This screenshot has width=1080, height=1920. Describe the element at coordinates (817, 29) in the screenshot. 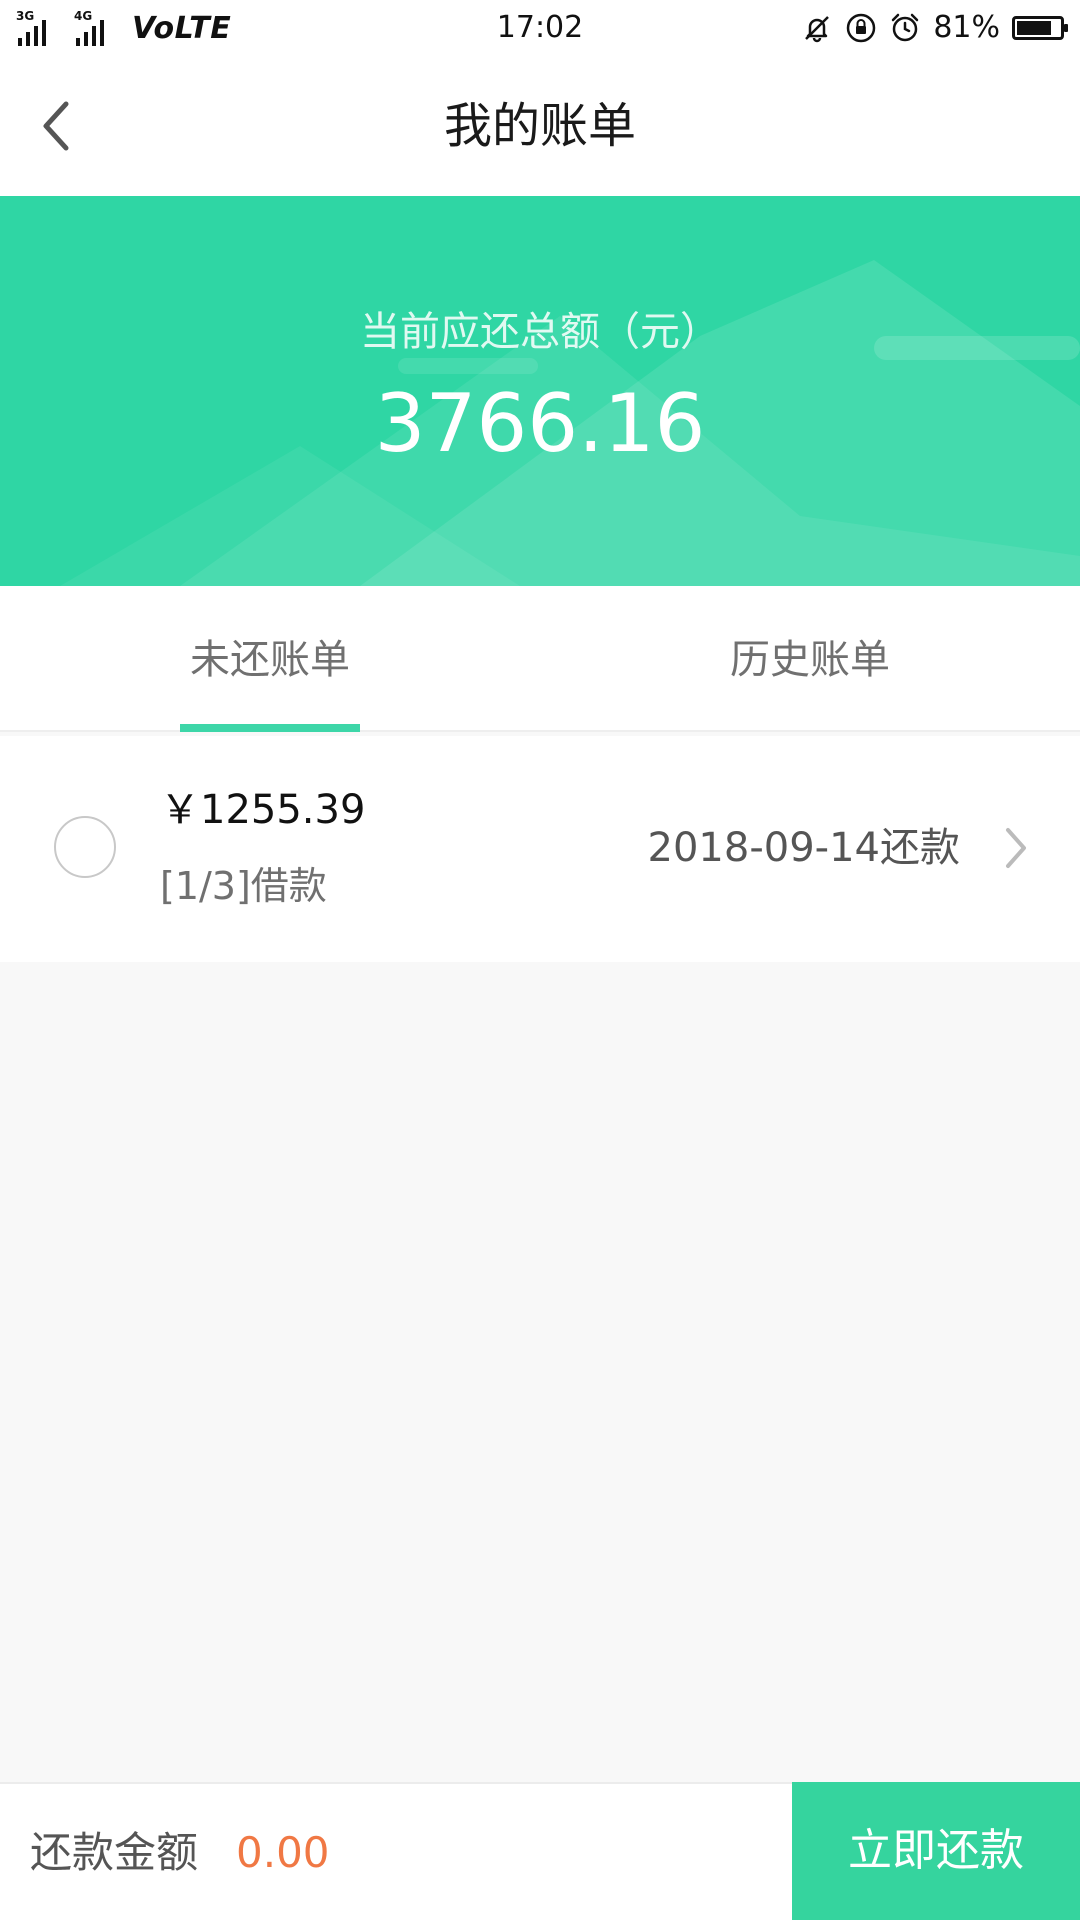

I see `mute-bell-icon` at that location.